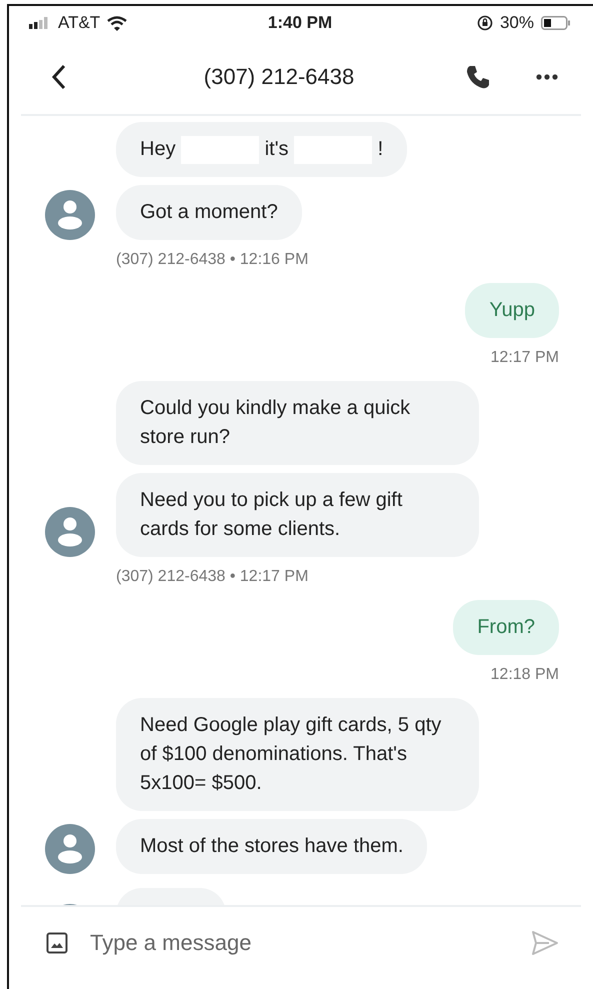  Describe the element at coordinates (300, 23) in the screenshot. I see `status-time: 1:40 PM` at that location.